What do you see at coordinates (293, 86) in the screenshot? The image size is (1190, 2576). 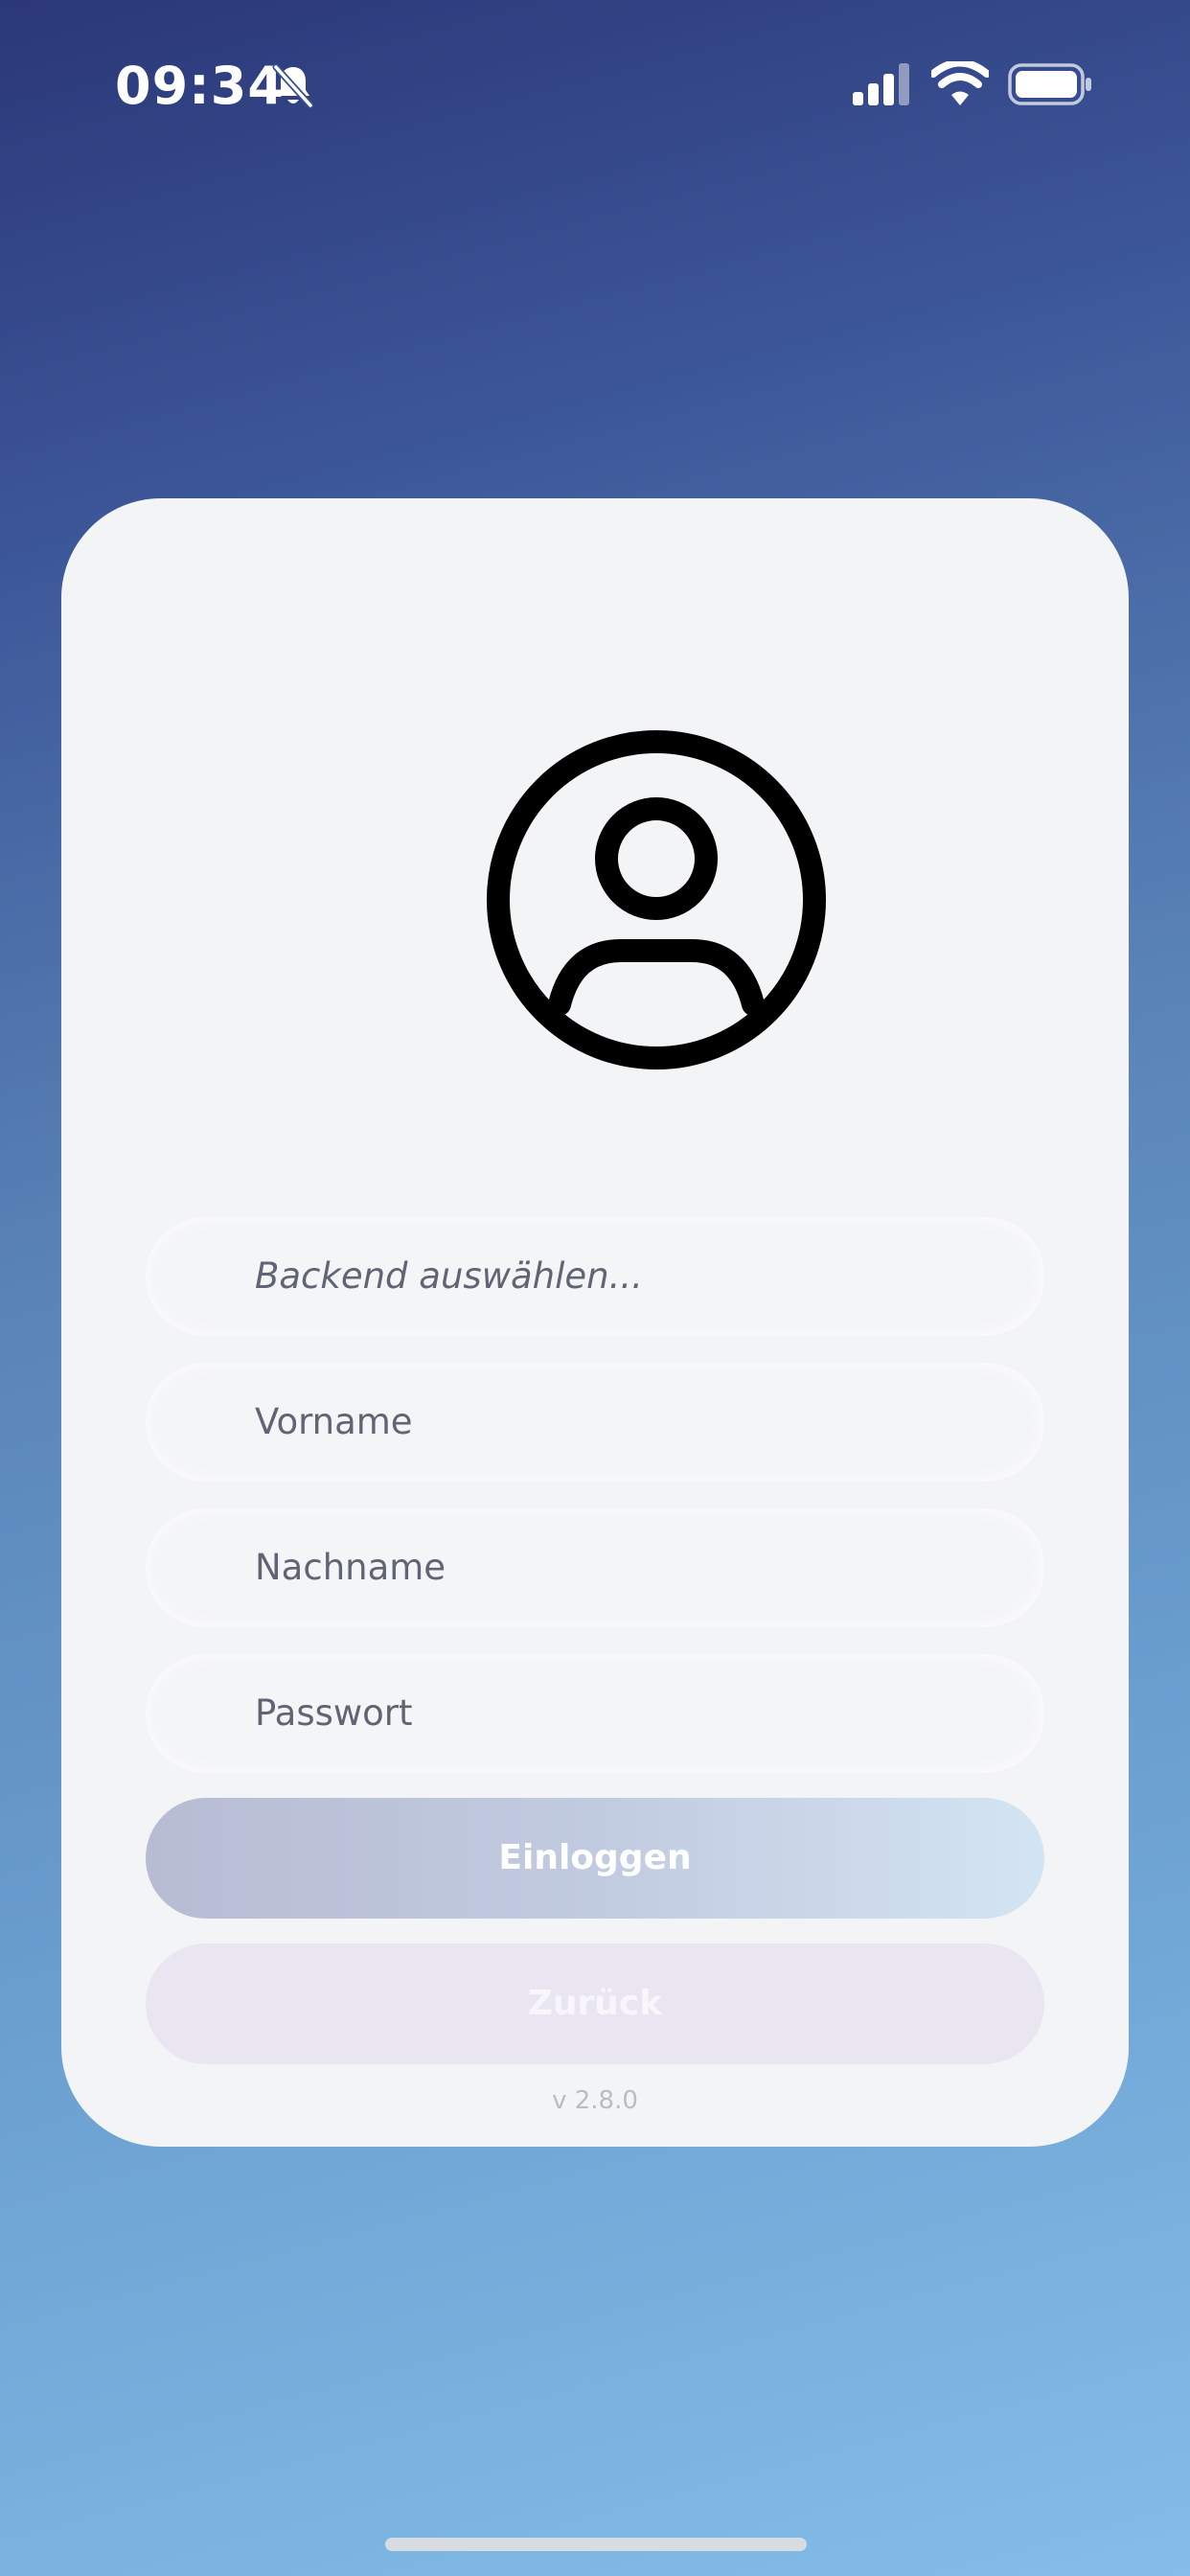 I see `bell-slash-icon` at bounding box center [293, 86].